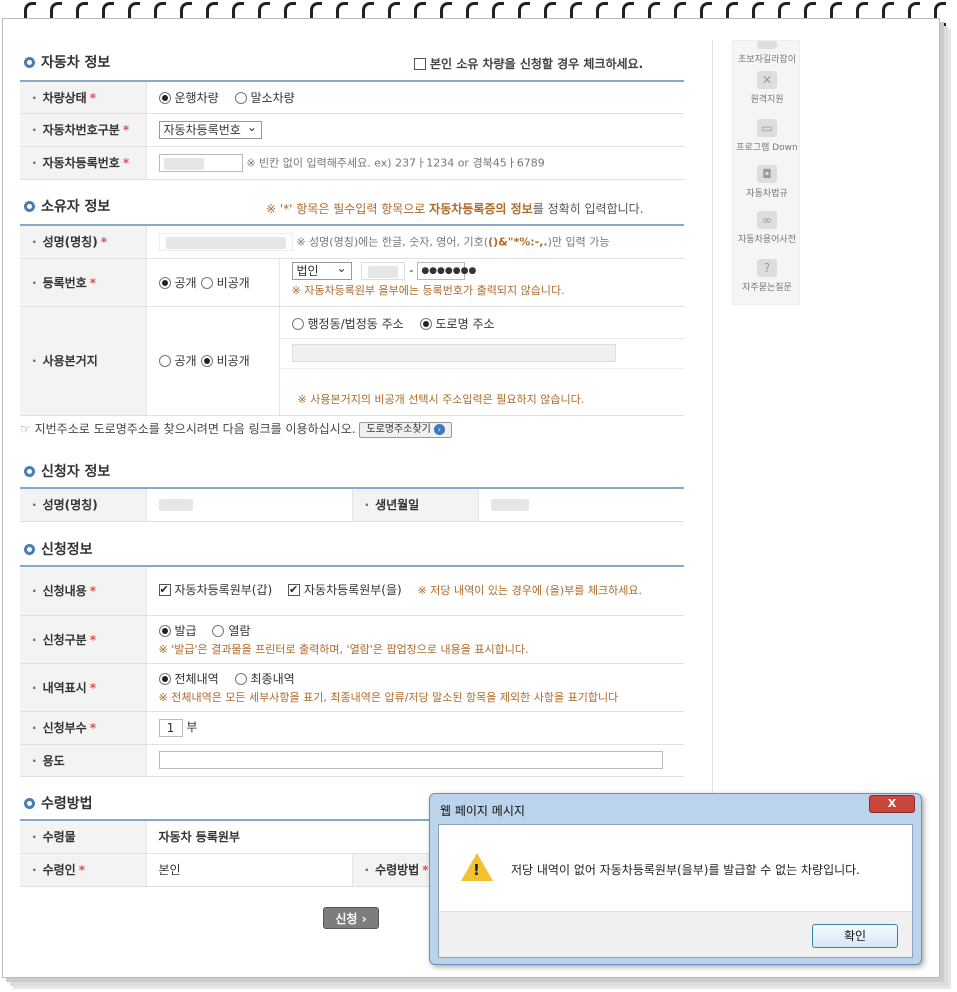  What do you see at coordinates (83, 639) in the screenshot?
I see `label-apply-type: 신청구분*` at bounding box center [83, 639].